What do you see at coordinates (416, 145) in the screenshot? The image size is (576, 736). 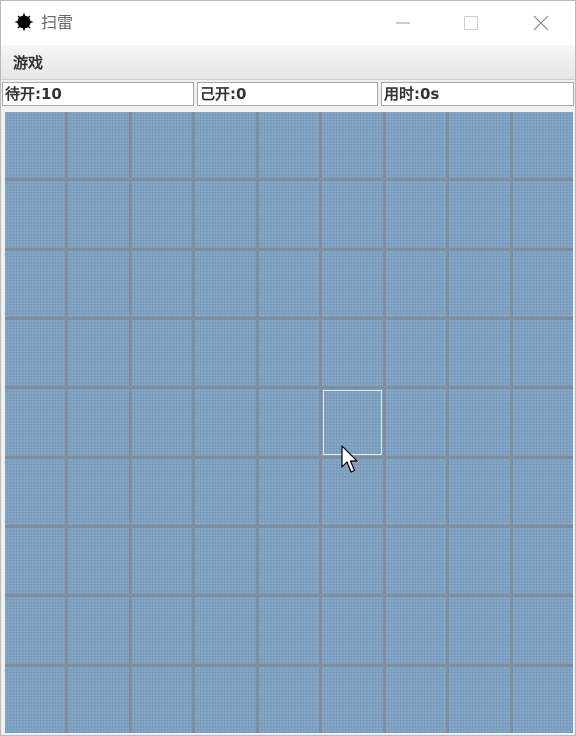 I see `mine-cell-r1-c7` at bounding box center [416, 145].